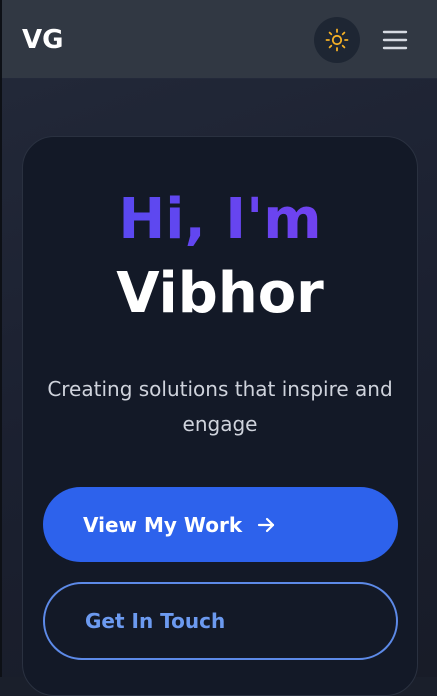  What do you see at coordinates (163, 524) in the screenshot?
I see `view-my-work-label: View My Work` at bounding box center [163, 524].